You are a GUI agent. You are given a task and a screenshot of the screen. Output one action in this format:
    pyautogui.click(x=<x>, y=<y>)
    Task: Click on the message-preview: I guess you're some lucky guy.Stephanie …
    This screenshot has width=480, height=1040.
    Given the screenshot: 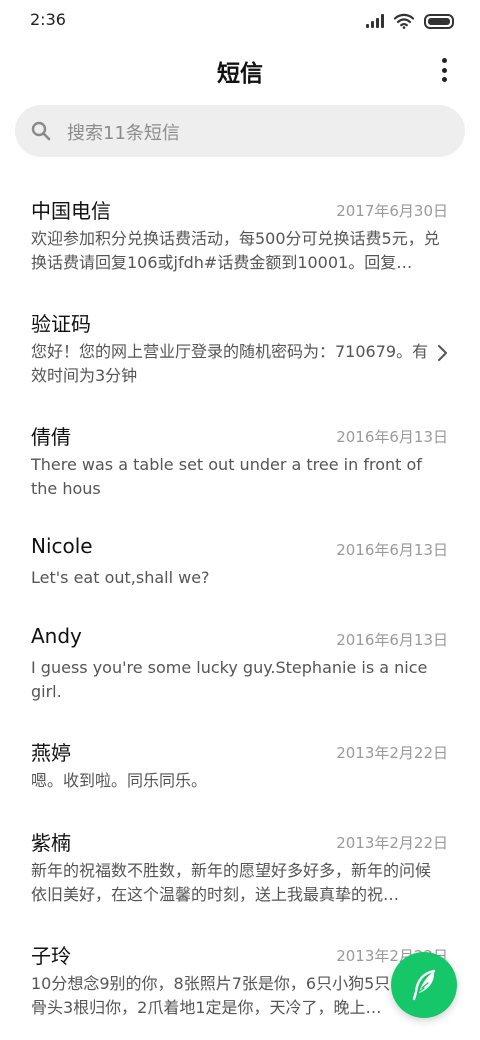 What is the action you would take?
    pyautogui.click(x=229, y=679)
    